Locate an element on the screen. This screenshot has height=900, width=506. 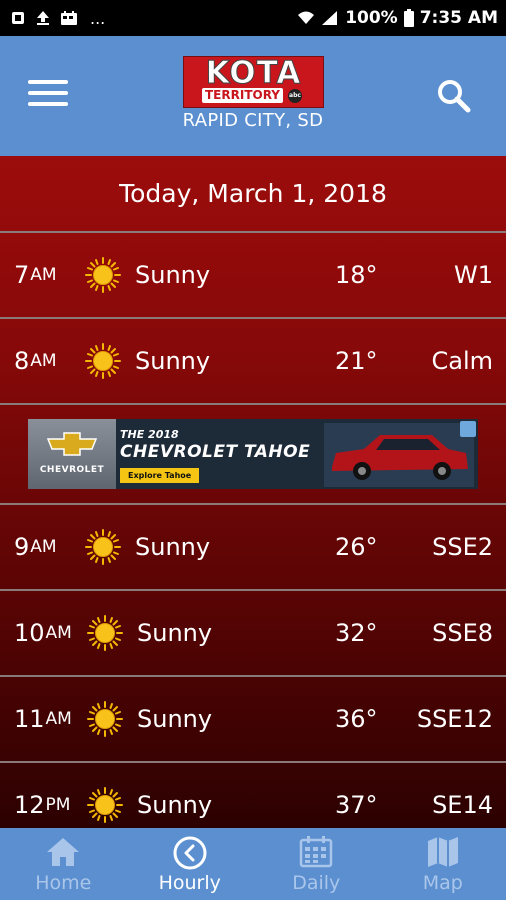
hour-wind: SSE8 is located at coordinates (462, 633).